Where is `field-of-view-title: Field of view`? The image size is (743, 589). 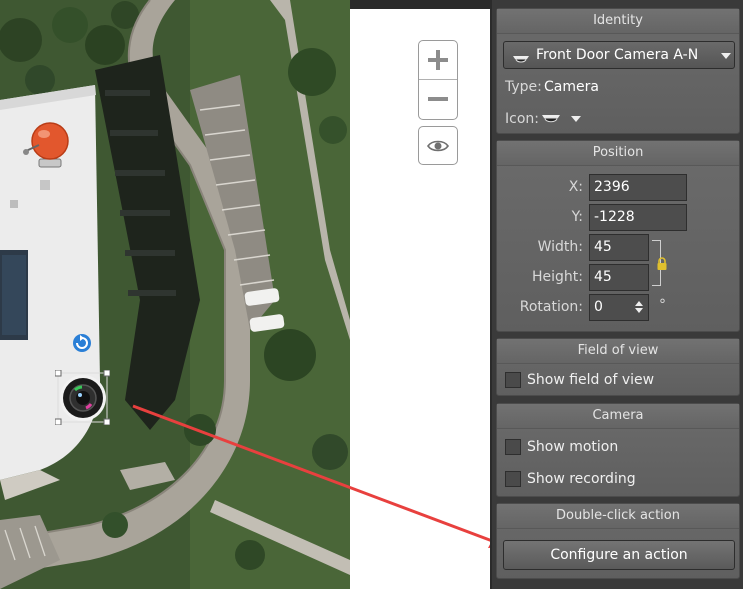
field-of-view-title: Field of view is located at coordinates (618, 351).